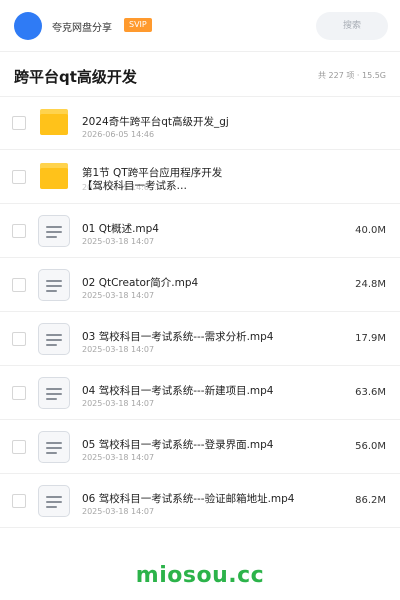 Image resolution: width=400 pixels, height=600 pixels. What do you see at coordinates (352, 26) in the screenshot?
I see `search-button: 搜索` at bounding box center [352, 26].